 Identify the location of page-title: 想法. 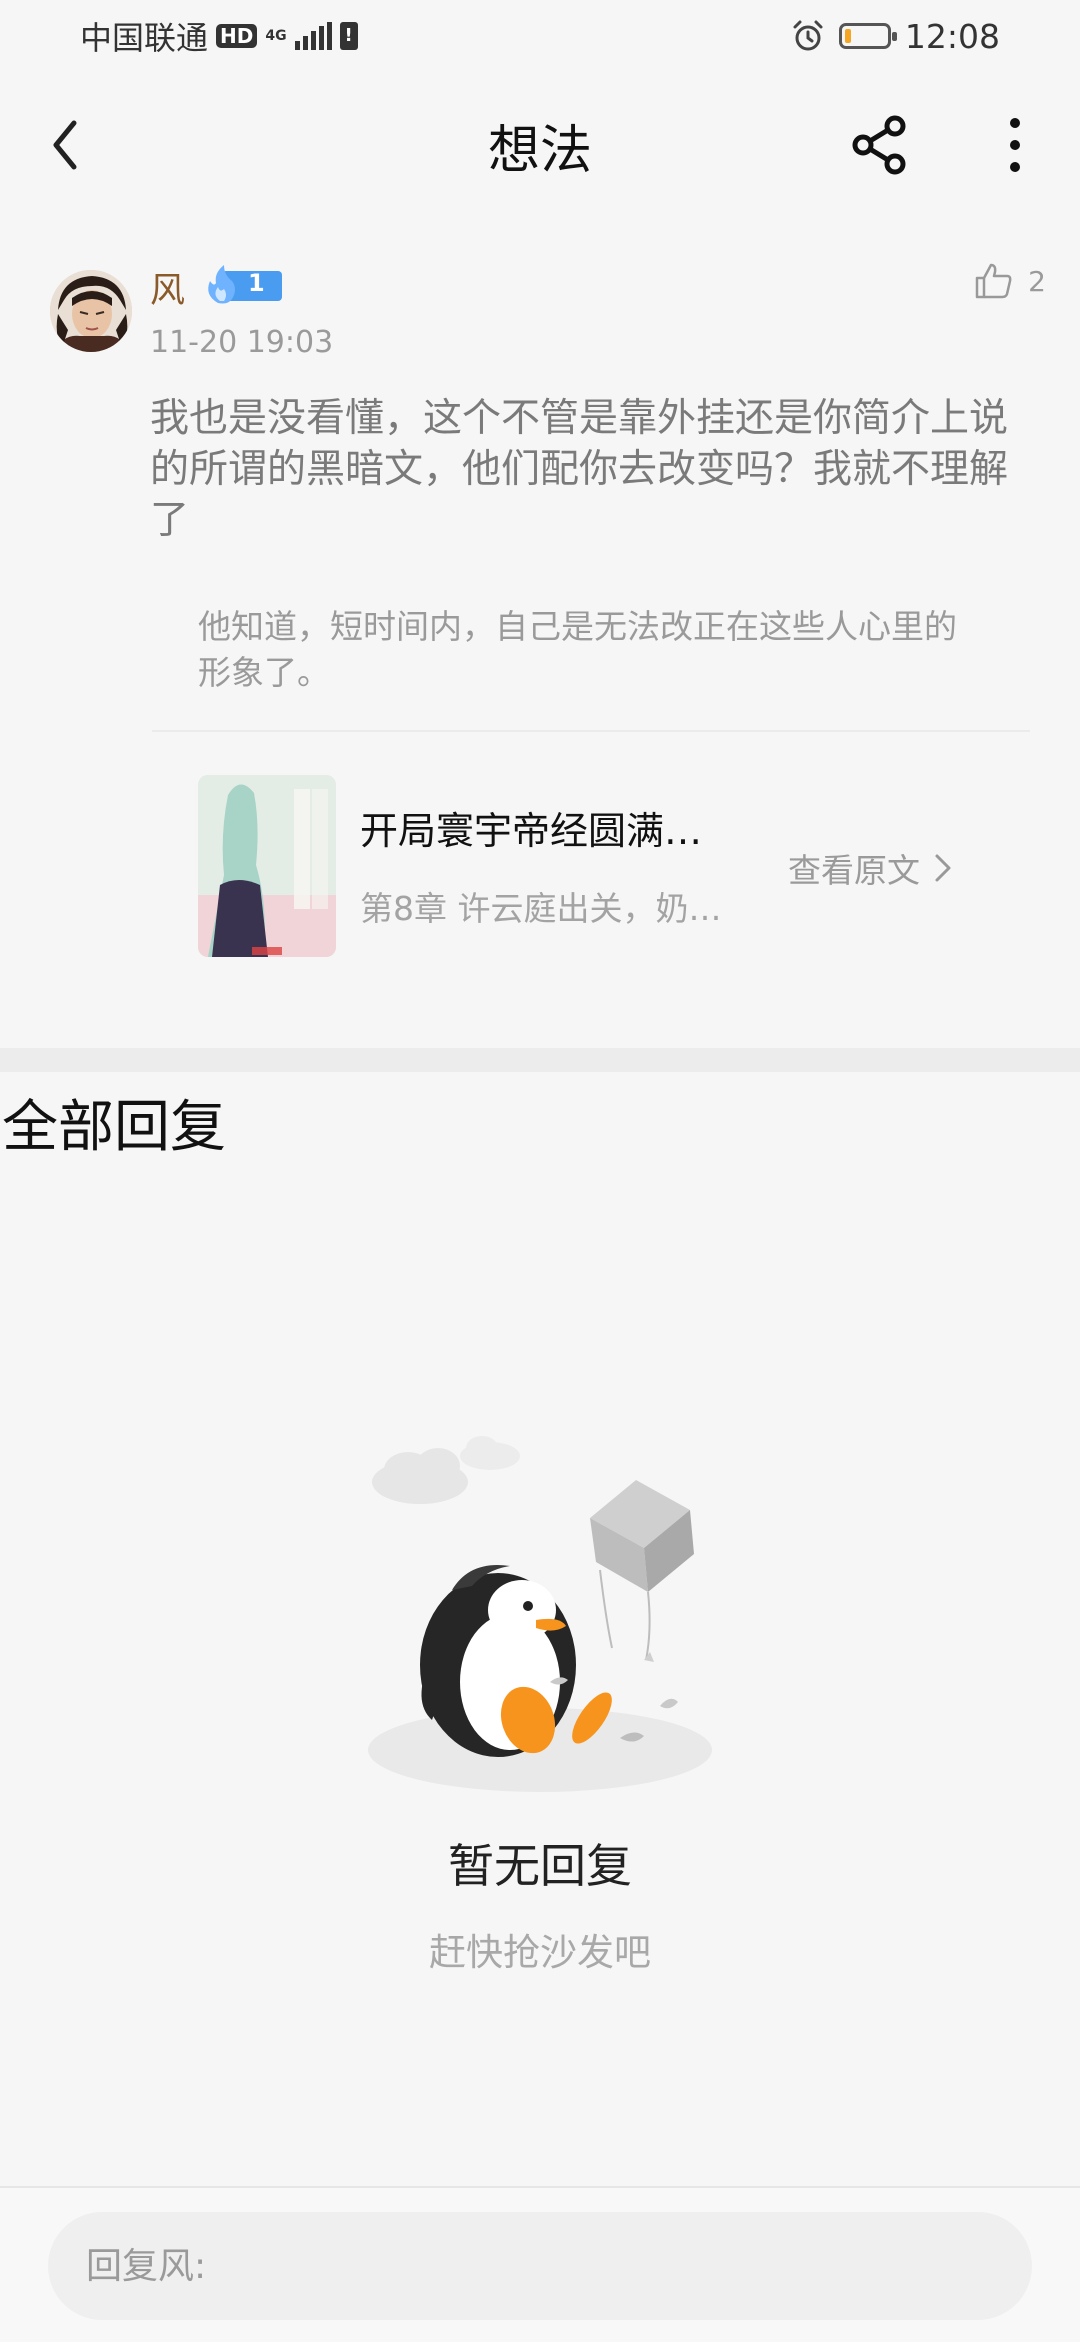
(539, 151).